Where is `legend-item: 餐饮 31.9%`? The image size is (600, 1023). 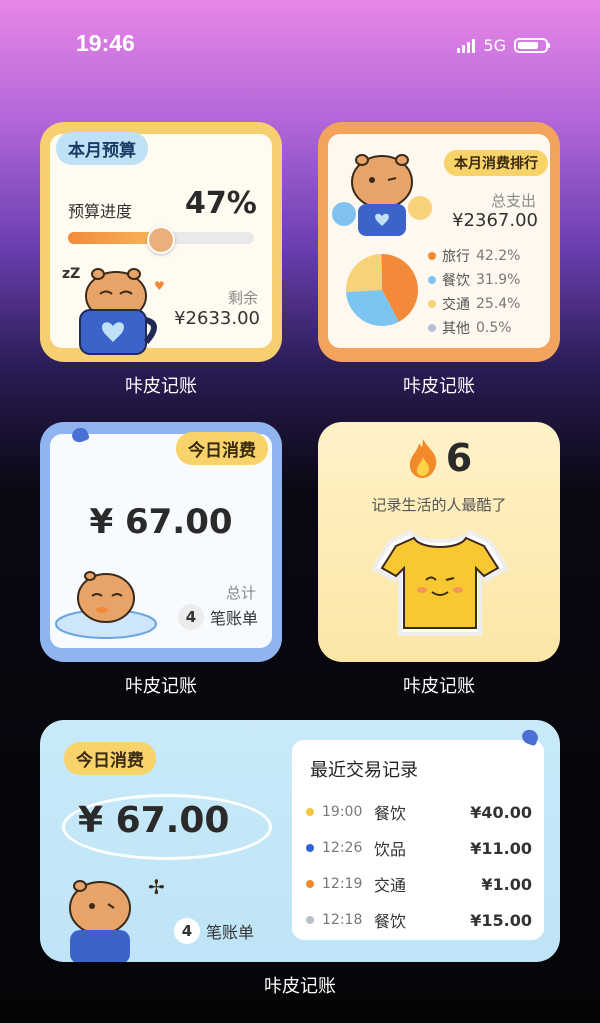
legend-item: 餐饮 31.9% is located at coordinates (488, 280).